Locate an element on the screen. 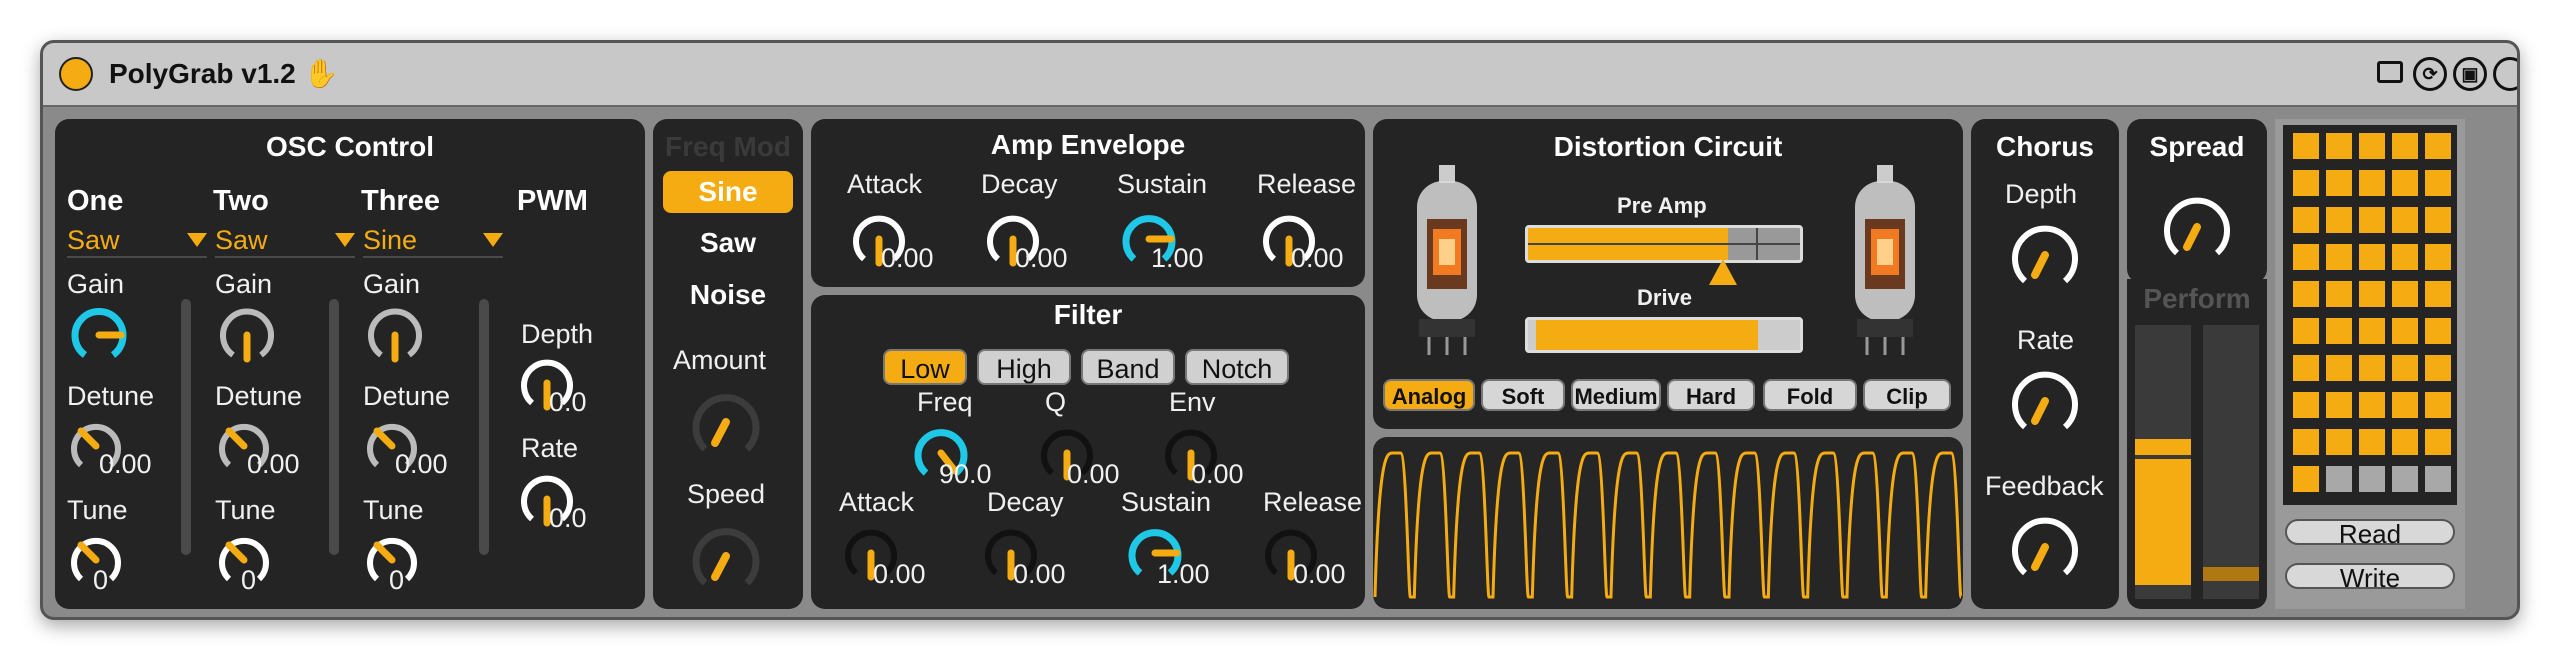  filter-type-notch: Notch is located at coordinates (1237, 367).